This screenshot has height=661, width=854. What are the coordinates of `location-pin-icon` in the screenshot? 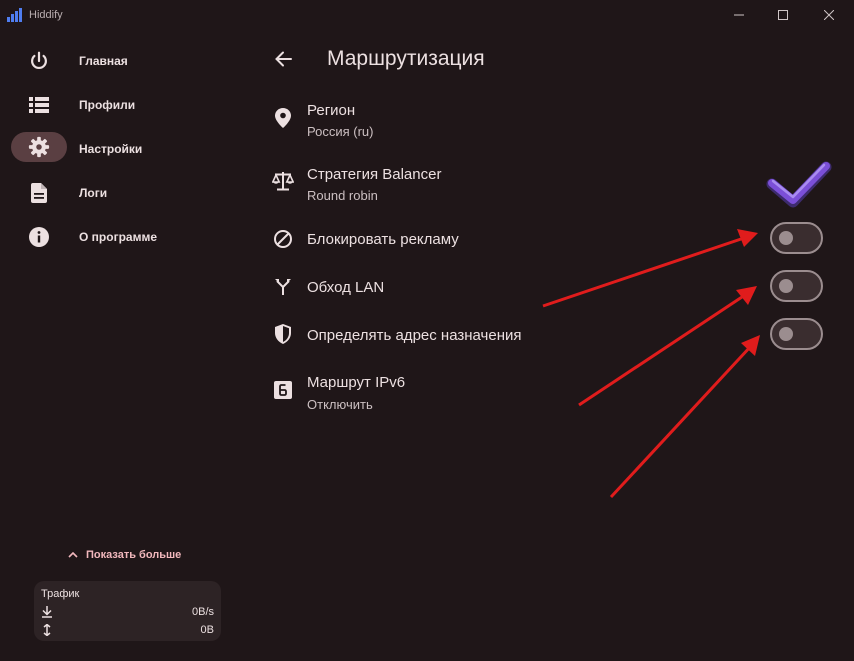 It's located at (283, 118).